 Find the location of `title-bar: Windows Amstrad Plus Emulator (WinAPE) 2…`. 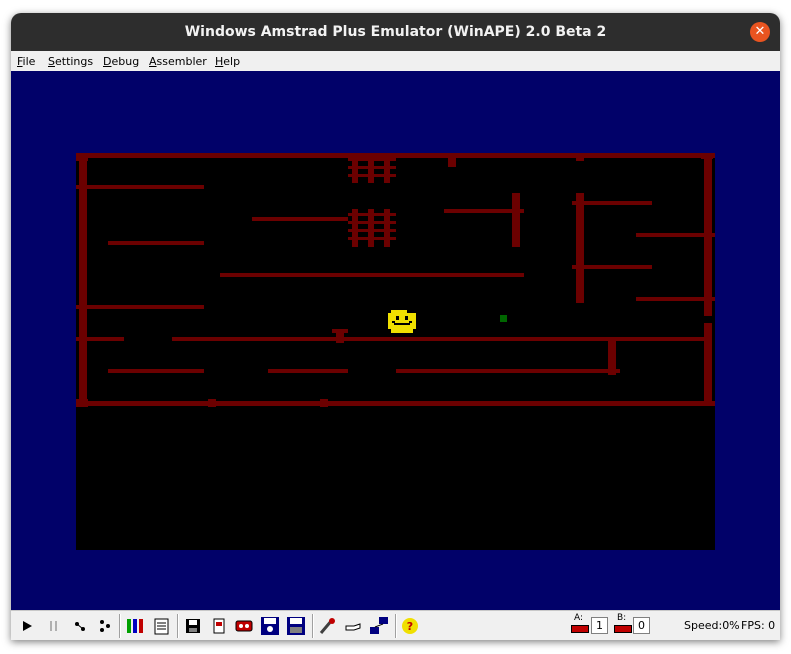

title-bar: Windows Amstrad Plus Emulator (WinAPE) 2… is located at coordinates (395, 32).